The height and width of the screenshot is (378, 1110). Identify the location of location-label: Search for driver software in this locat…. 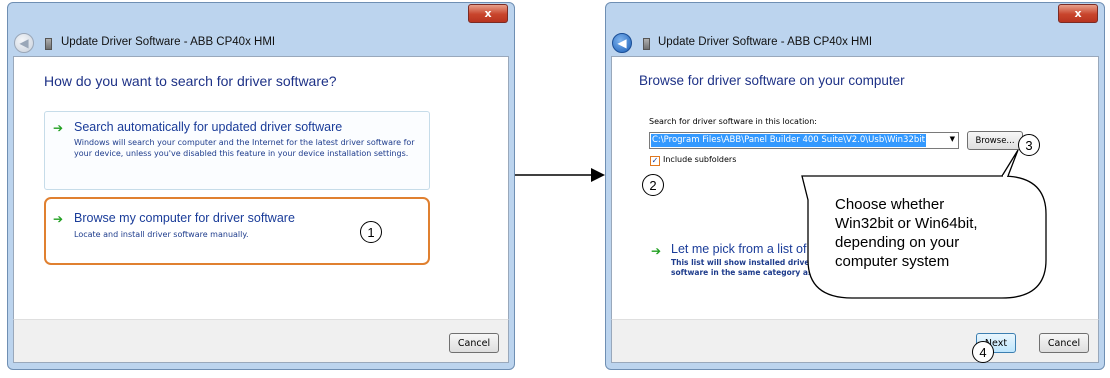
(733, 121).